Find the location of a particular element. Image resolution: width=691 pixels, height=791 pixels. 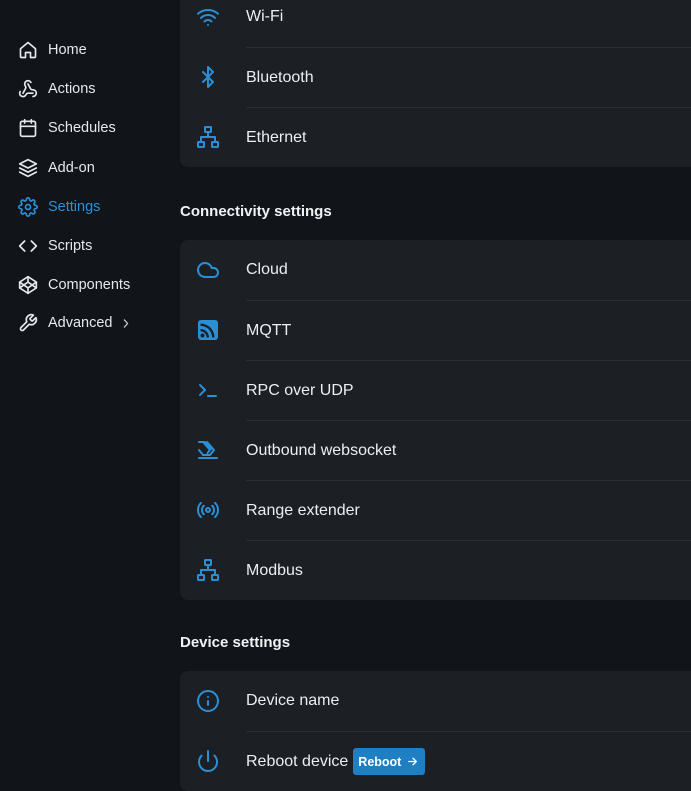

sidebar-item-label: Schedules is located at coordinates (82, 128).